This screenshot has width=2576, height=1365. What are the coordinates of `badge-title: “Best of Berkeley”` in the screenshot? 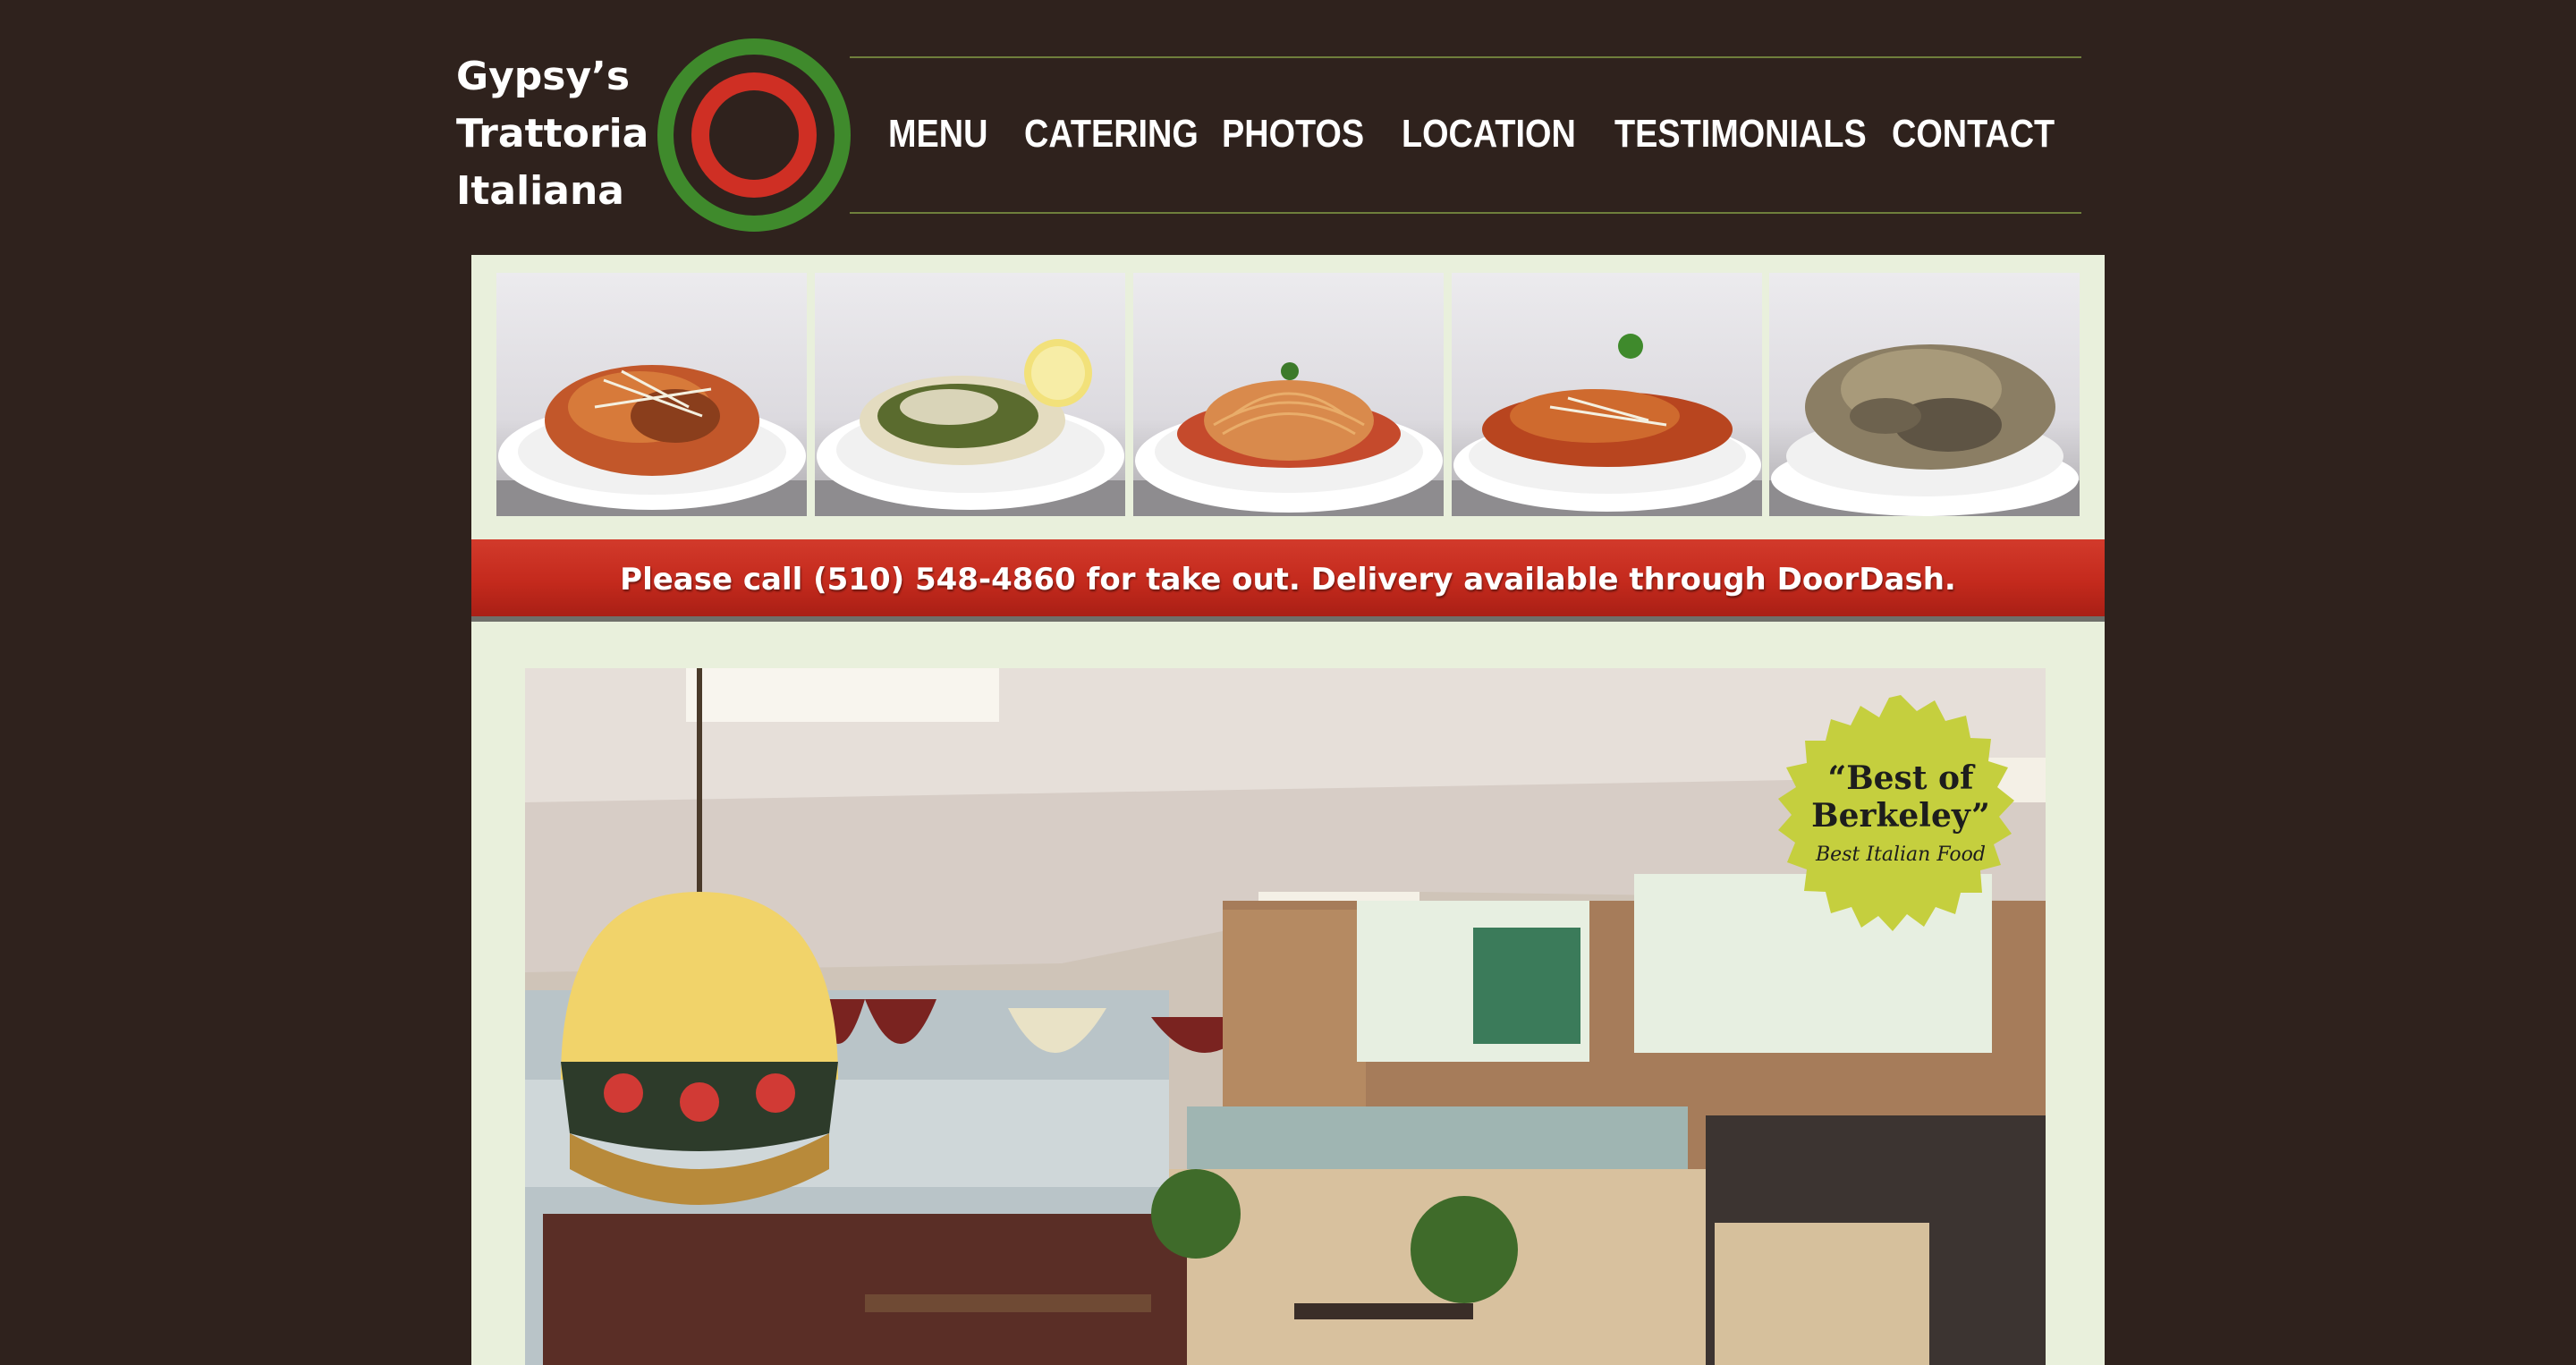 It's located at (1900, 797).